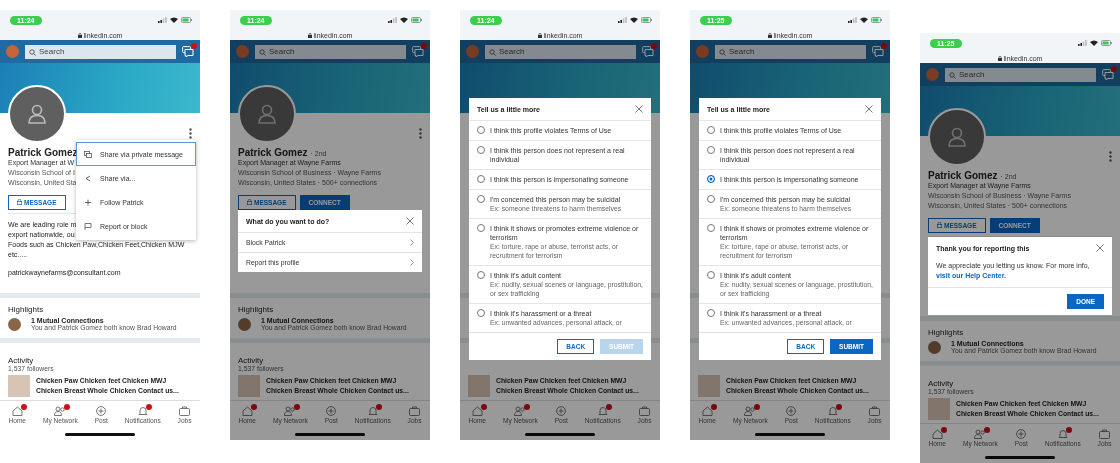  What do you see at coordinates (88, 226) in the screenshot?
I see `flag-icon` at bounding box center [88, 226].